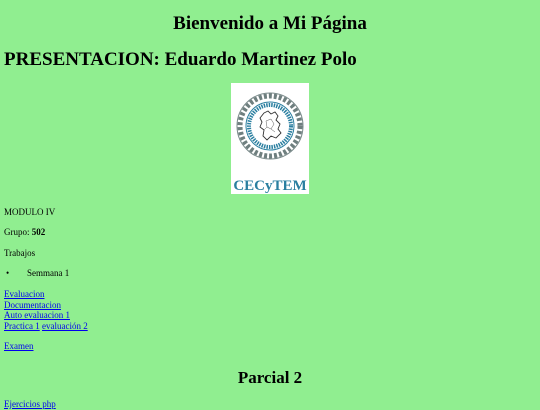 The image size is (540, 410). I want to click on parcial-heading: Parcial 2, so click(270, 377).